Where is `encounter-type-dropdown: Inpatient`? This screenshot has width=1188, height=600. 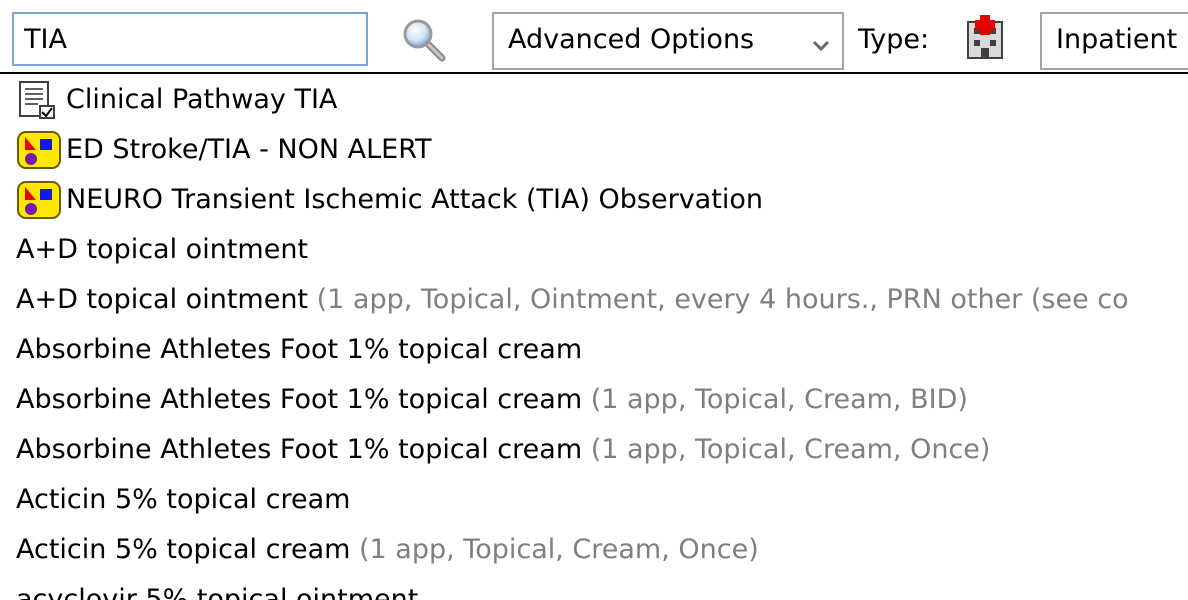
encounter-type-dropdown: Inpatient is located at coordinates (1114, 41).